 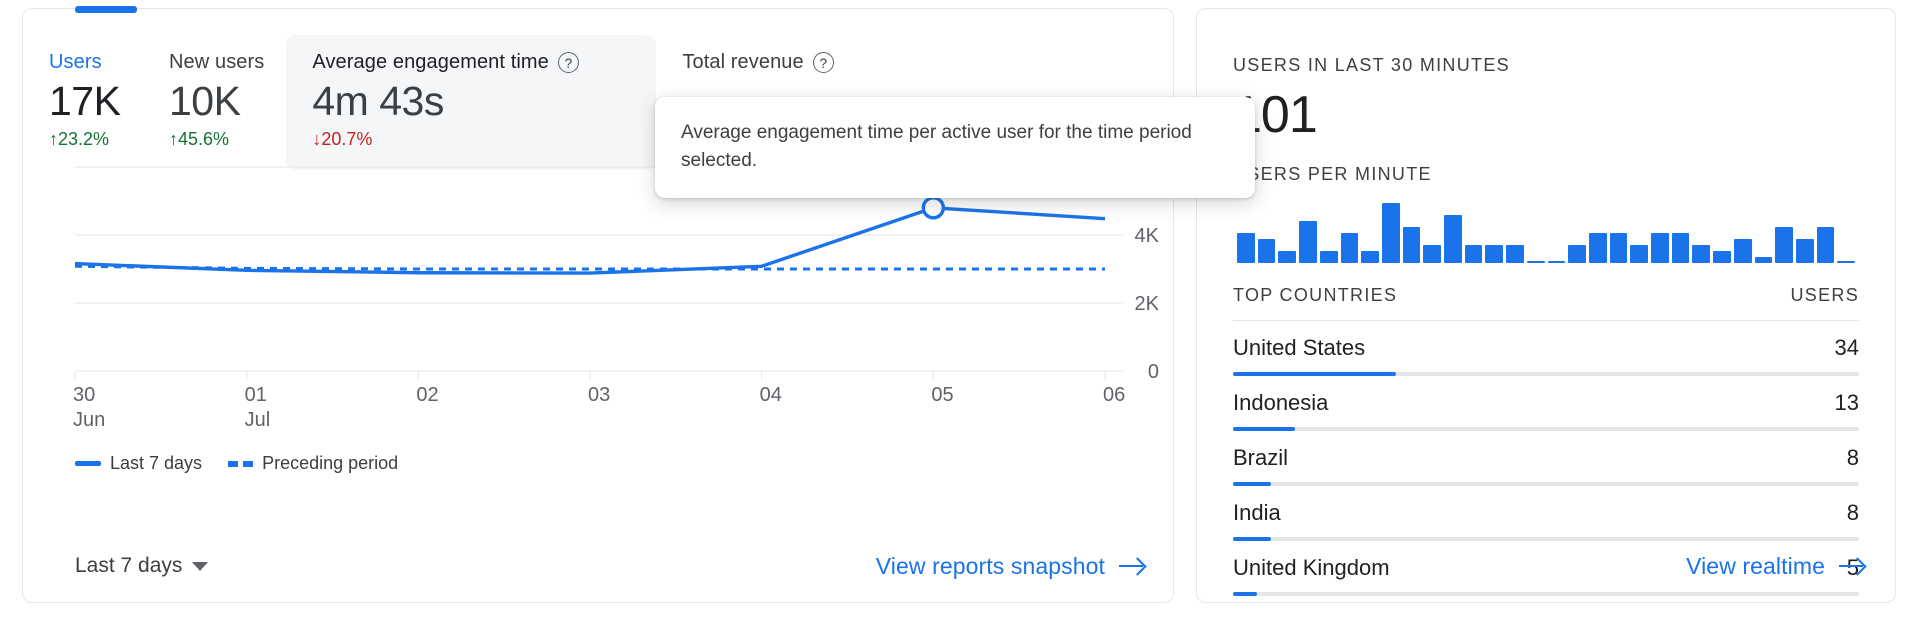 What do you see at coordinates (1546, 231) in the screenshot?
I see `users-per-minute-bar-chart` at bounding box center [1546, 231].